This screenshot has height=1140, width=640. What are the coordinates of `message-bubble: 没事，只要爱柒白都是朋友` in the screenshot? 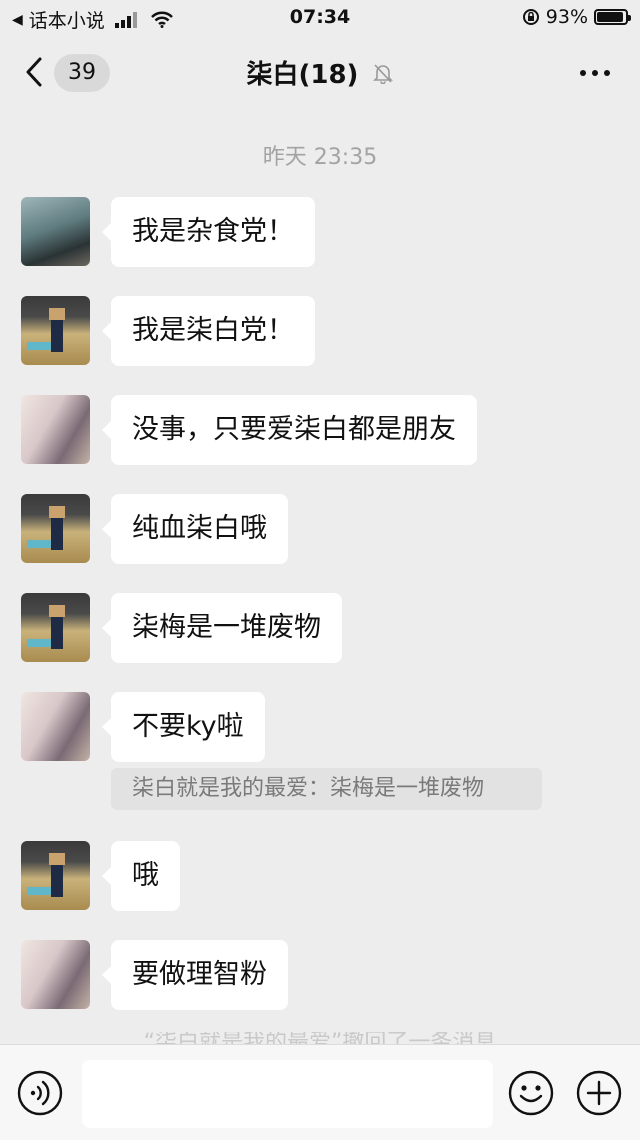 It's located at (289, 430).